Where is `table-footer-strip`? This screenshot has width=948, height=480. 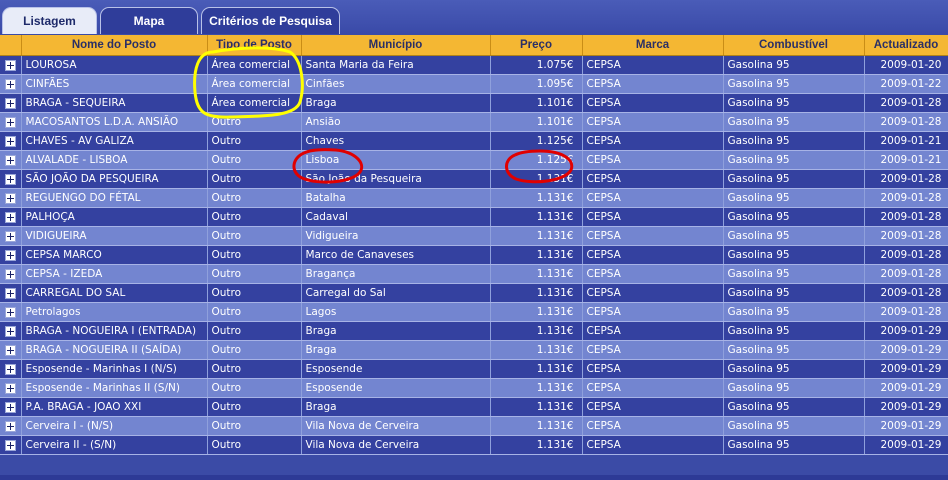
table-footer-strip is located at coordinates (474, 477).